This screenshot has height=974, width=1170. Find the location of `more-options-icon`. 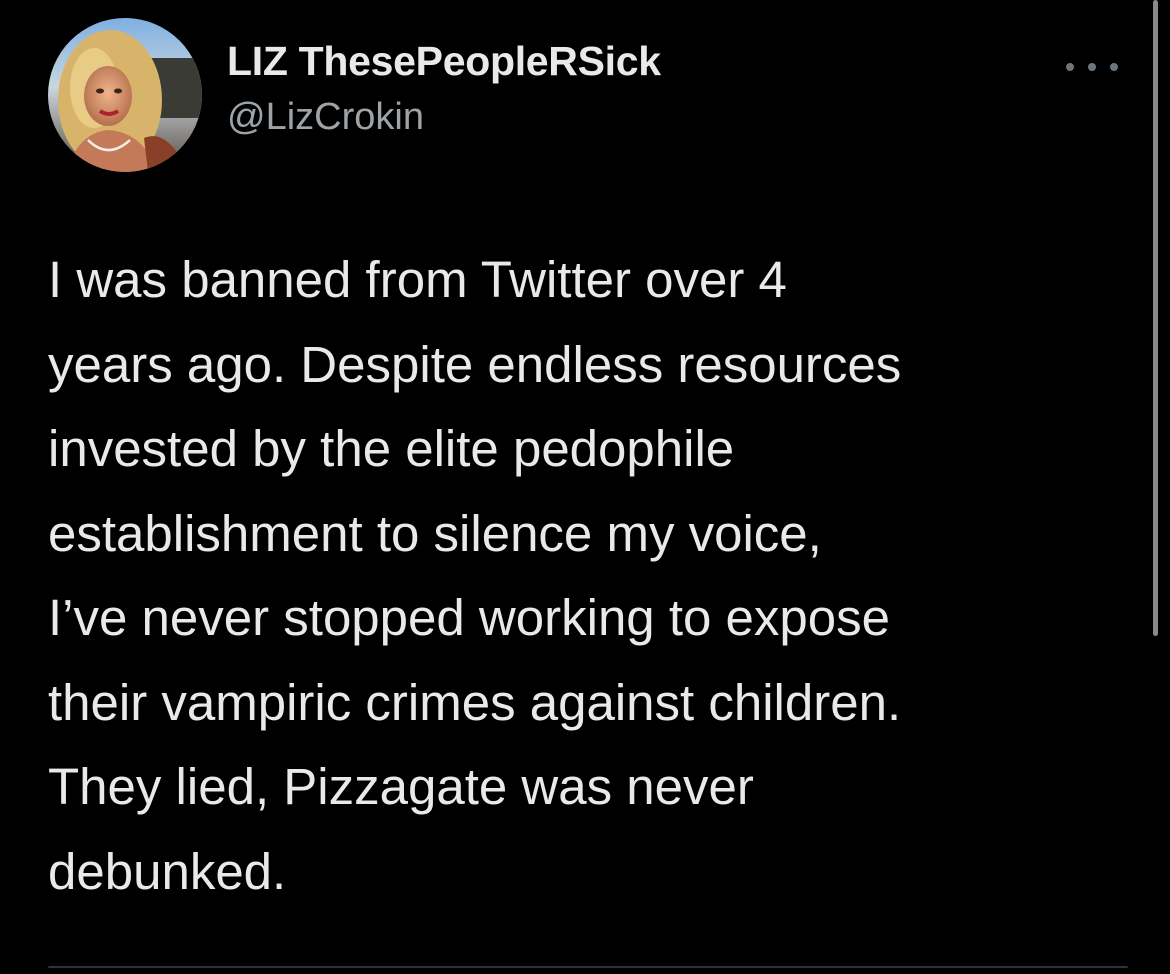

more-options-icon is located at coordinates (1092, 67).